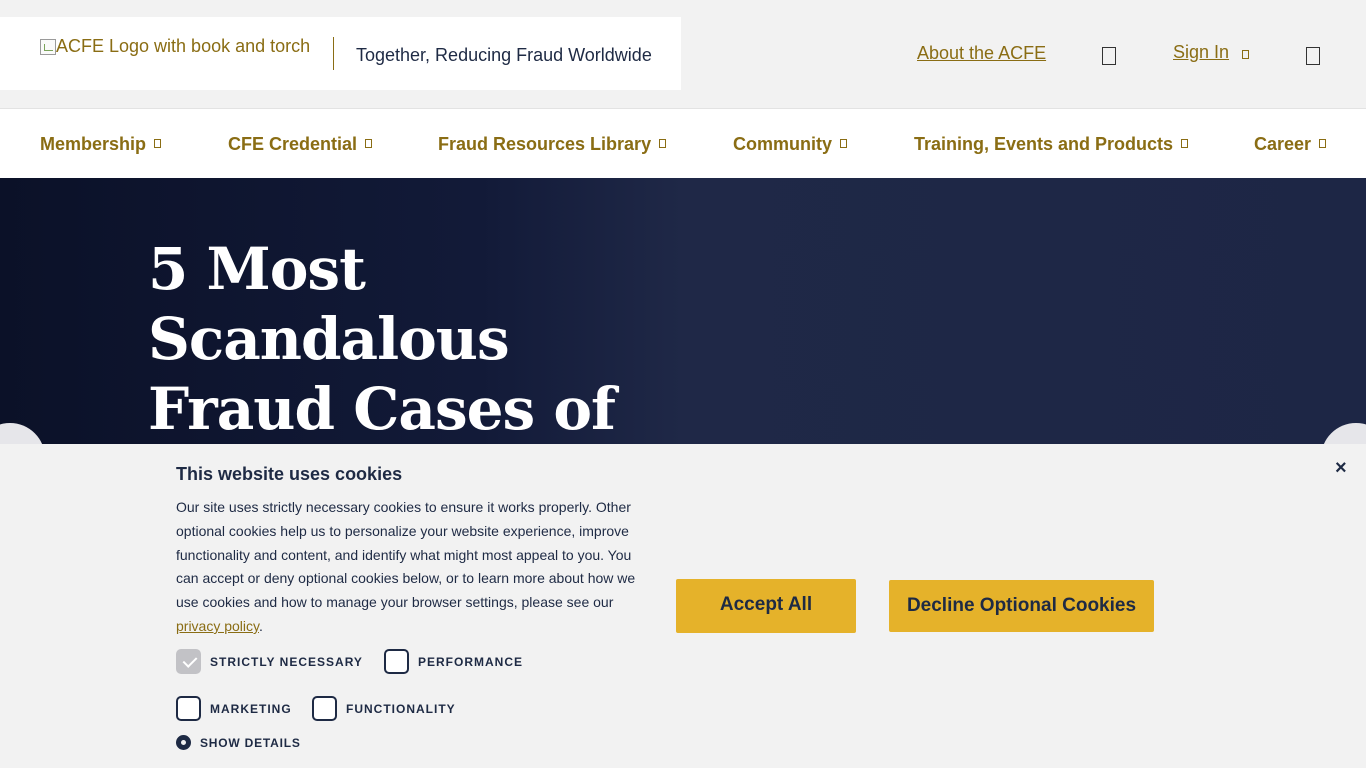  I want to click on site-tagline: Together, Reducing Fraud Worldwide, so click(504, 55).